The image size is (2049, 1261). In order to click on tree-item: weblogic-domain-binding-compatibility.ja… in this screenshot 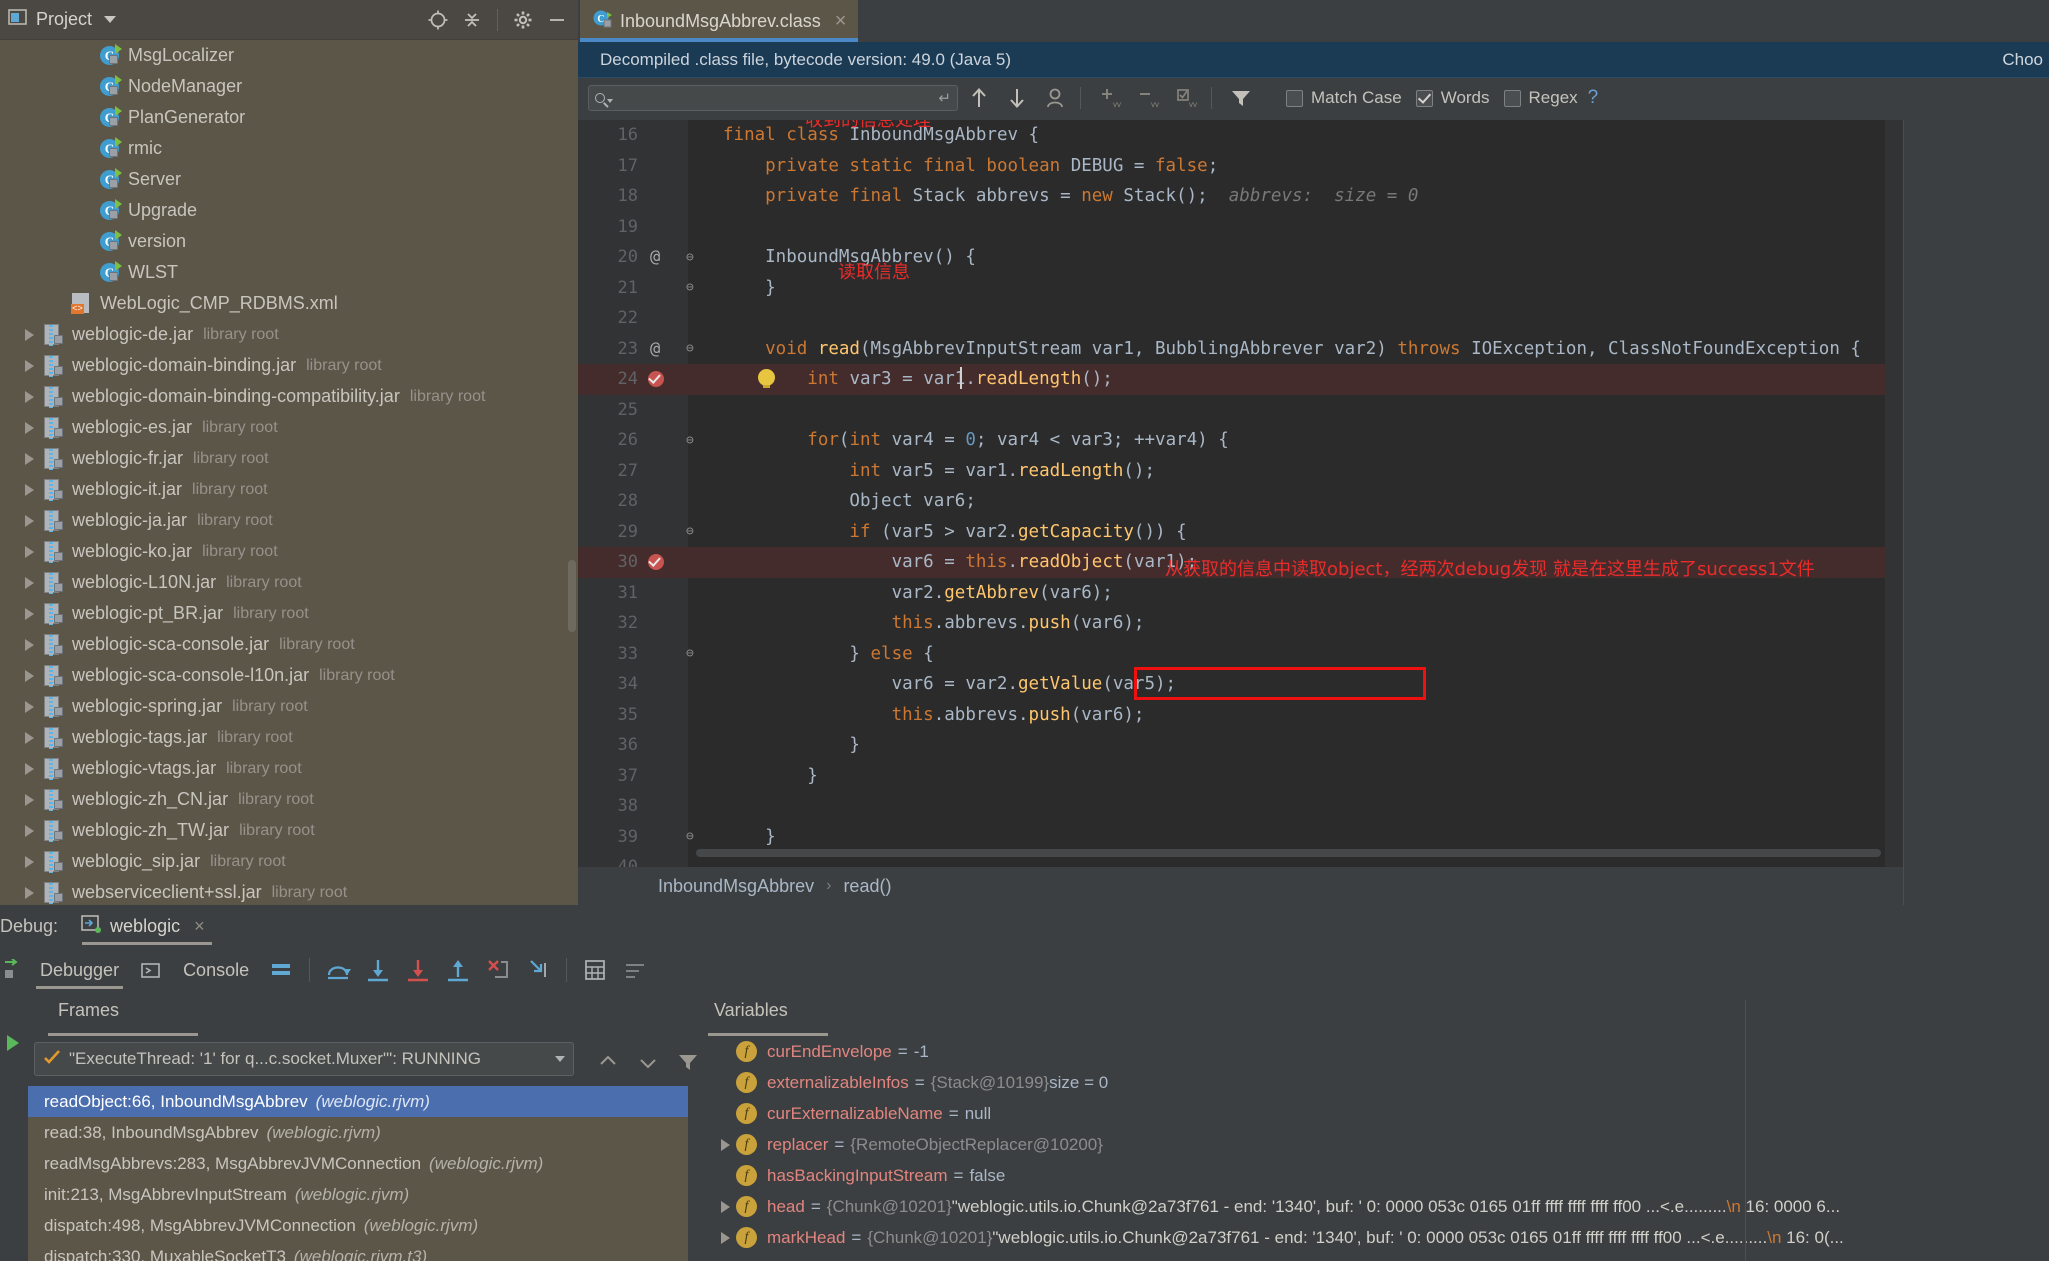, I will do `click(289, 396)`.